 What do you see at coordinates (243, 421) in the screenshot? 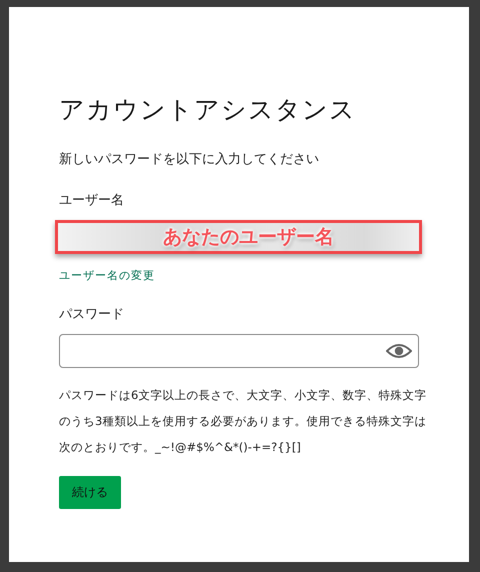
I see `help-text: パスワードは6文字以上の長さで、大文字、小文字、数字、特殊文字のうち3種類以上を使用する必要があります。使用できる特殊文字は次のとおりです。_~!@#$%^&*()-+=?{}[]` at bounding box center [243, 421].